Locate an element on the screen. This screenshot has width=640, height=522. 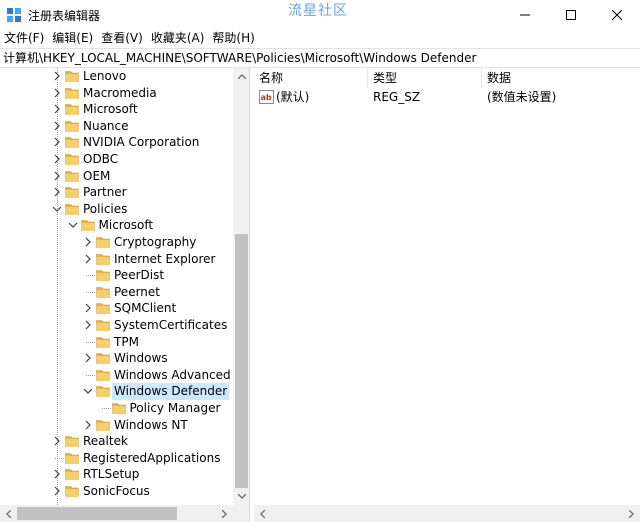
title-bar: 注册表编辑器 流星社区 is located at coordinates (320, 15).